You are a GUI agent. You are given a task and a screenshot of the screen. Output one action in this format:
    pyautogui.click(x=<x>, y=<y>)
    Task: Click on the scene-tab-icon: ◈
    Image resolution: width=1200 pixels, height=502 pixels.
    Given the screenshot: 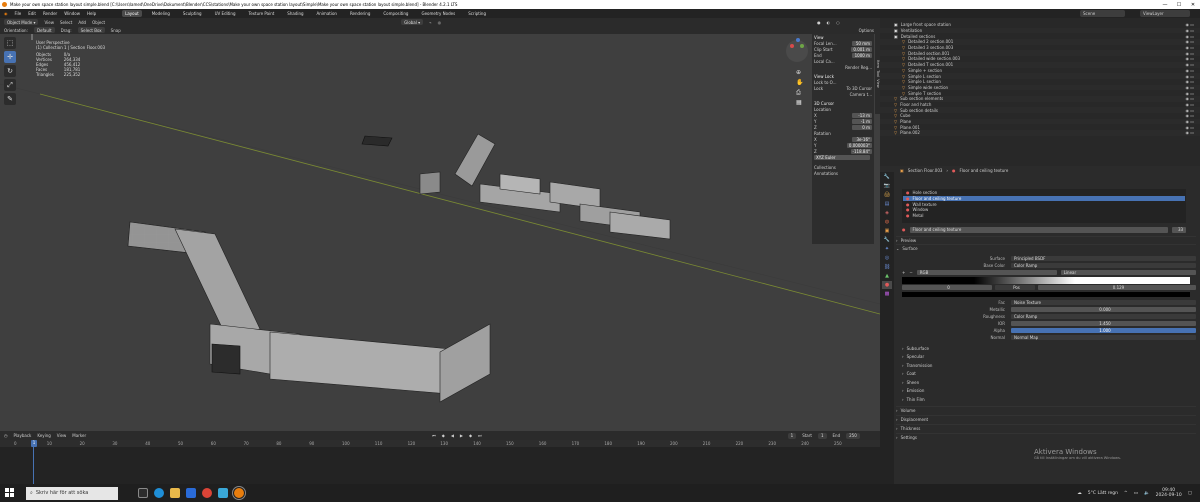 What is the action you would take?
    pyautogui.click(x=887, y=213)
    